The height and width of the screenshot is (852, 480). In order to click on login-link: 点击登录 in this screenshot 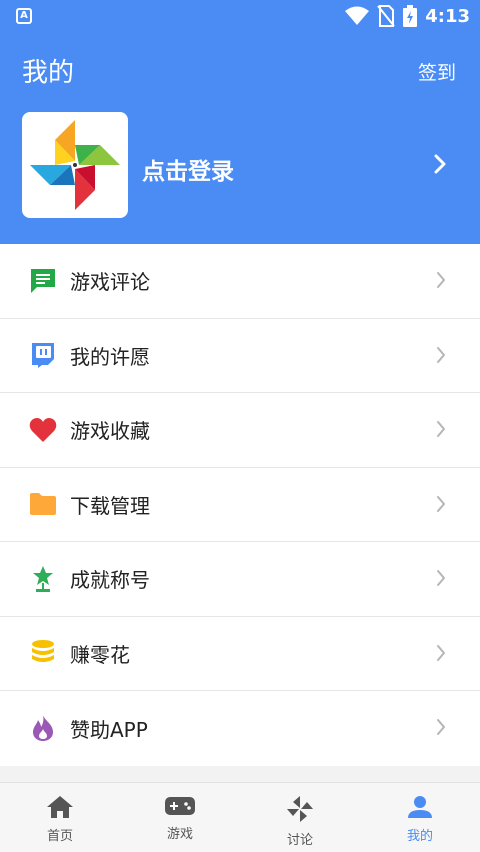, I will do `click(188, 169)`.